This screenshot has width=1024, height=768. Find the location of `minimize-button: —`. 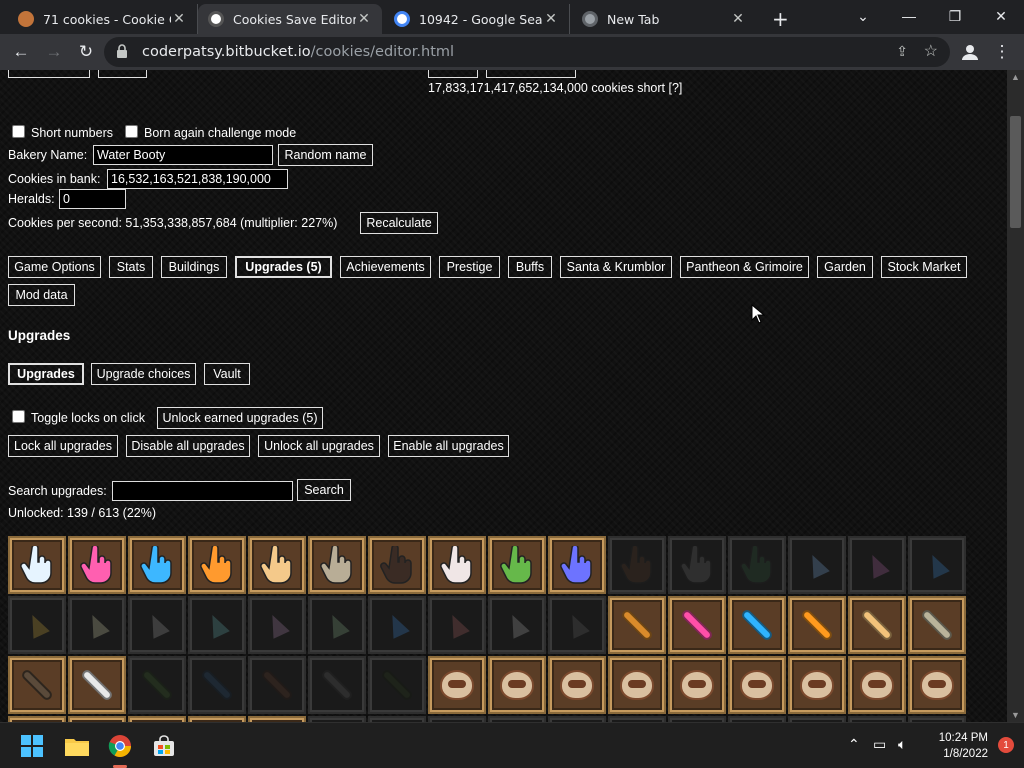

minimize-button: — is located at coordinates (909, 16).